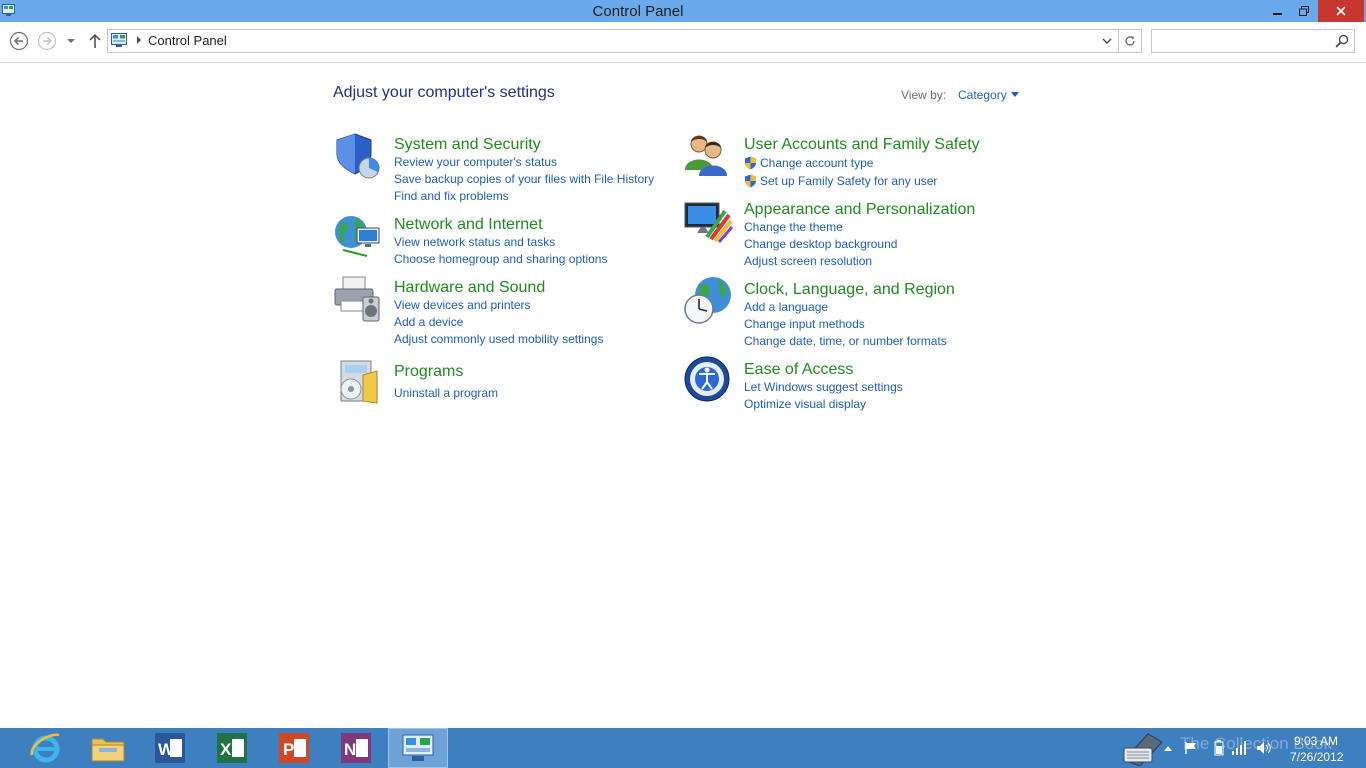 The height and width of the screenshot is (768, 1366). What do you see at coordinates (498, 339) in the screenshot?
I see `link-mobility-settings: Adjust commonly used mobility settings` at bounding box center [498, 339].